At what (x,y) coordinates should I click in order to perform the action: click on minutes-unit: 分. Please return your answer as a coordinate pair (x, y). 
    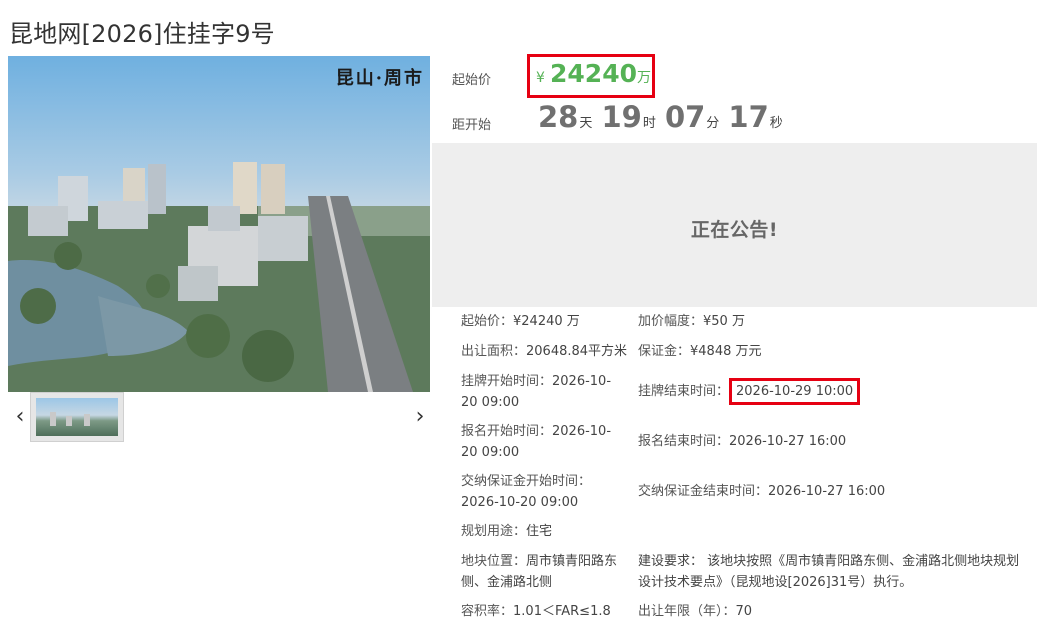
    Looking at the image, I should click on (713, 123).